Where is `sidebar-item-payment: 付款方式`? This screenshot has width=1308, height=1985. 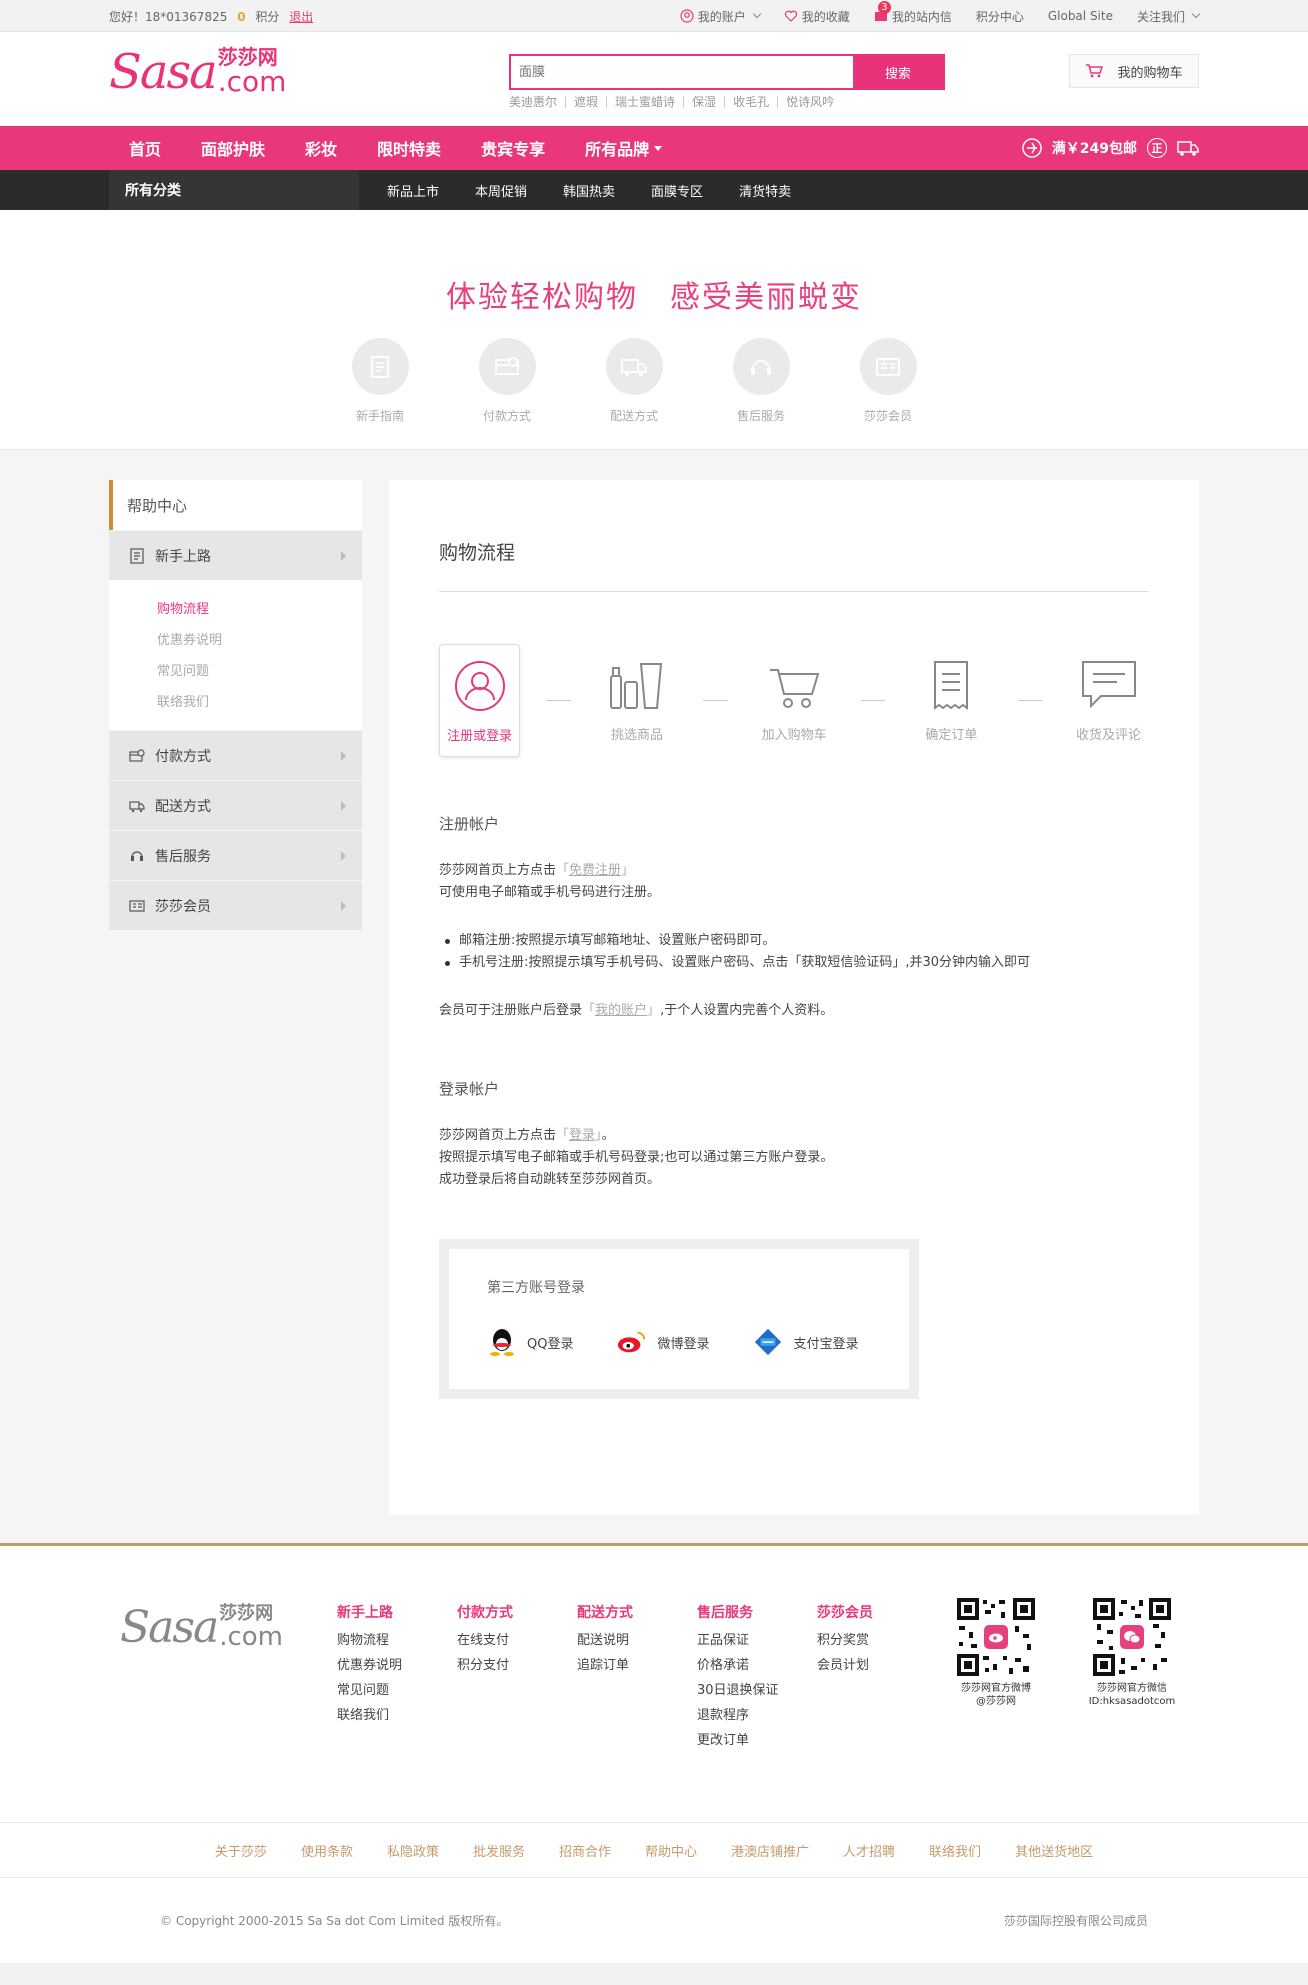
sidebar-item-payment: 付款方式 is located at coordinates (235, 755).